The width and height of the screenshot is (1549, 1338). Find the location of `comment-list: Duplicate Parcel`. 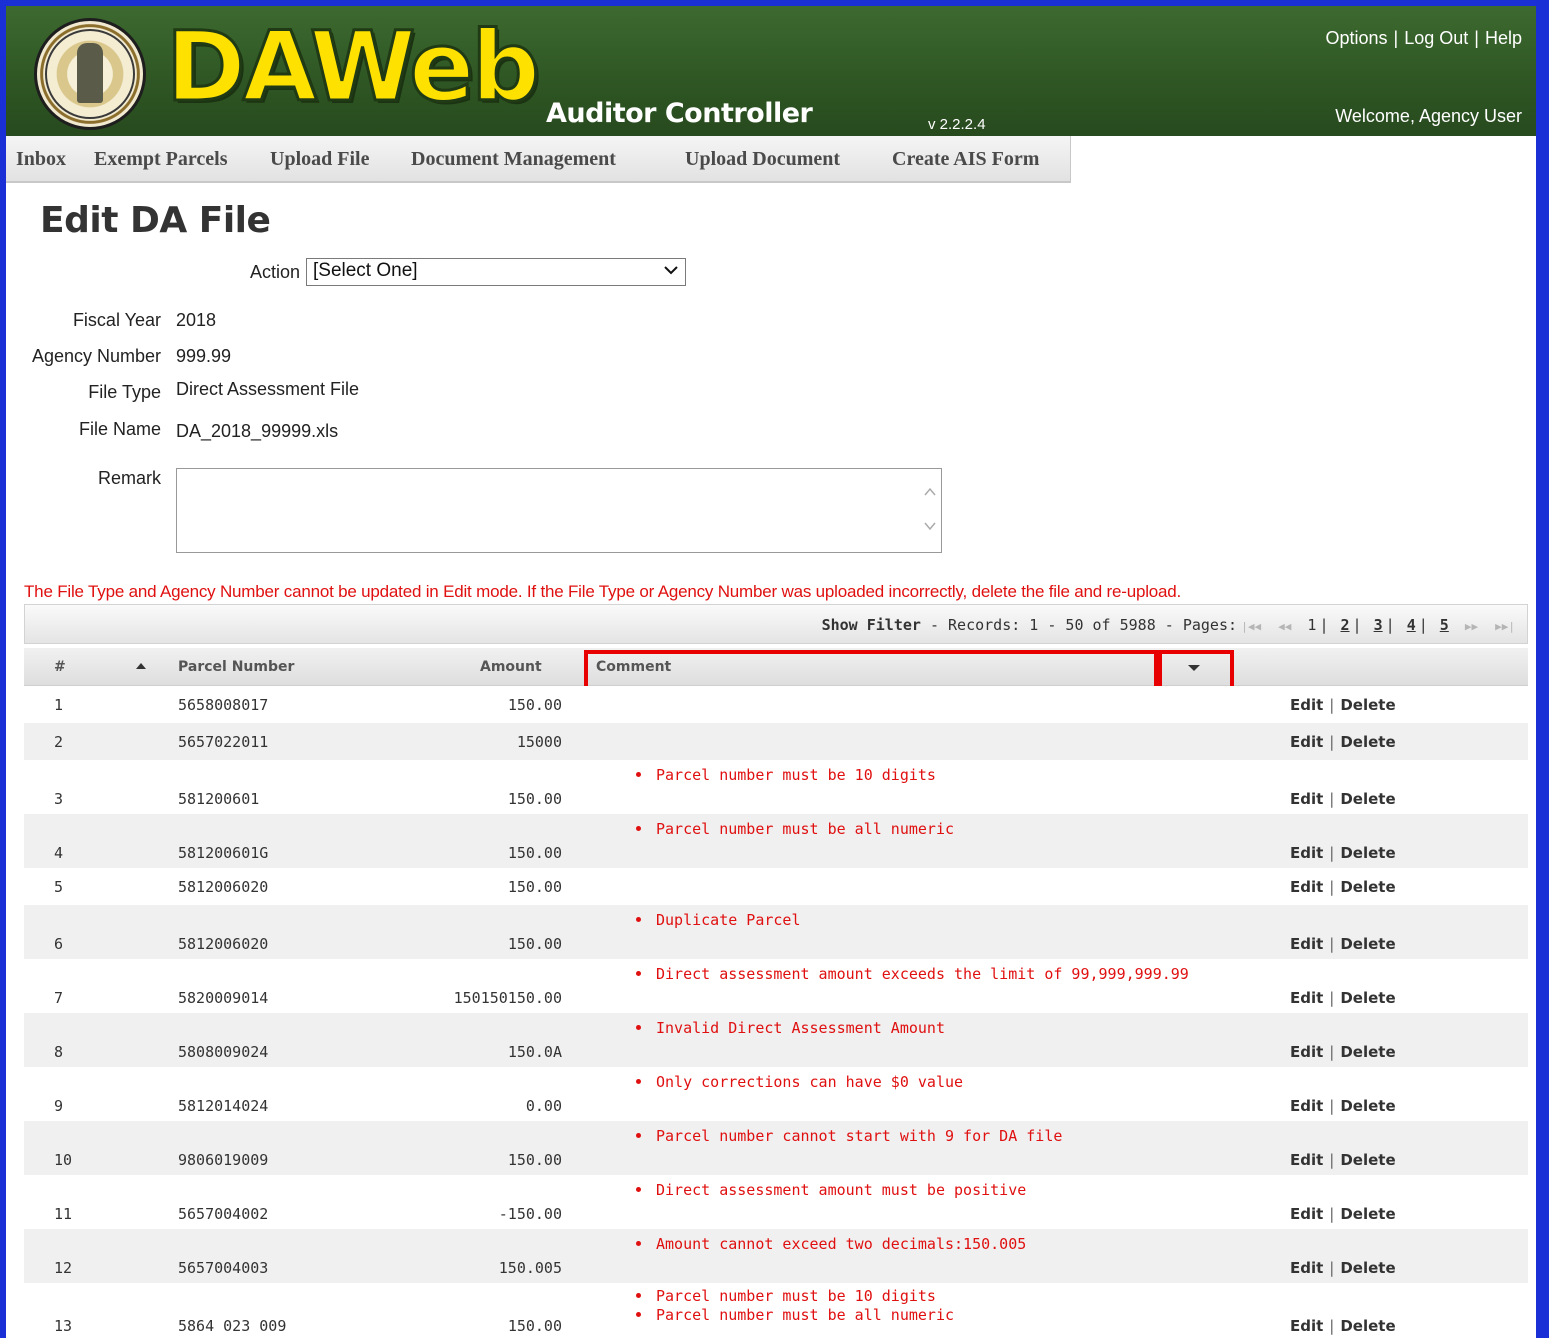

comment-list: Duplicate Parcel is located at coordinates (717, 920).